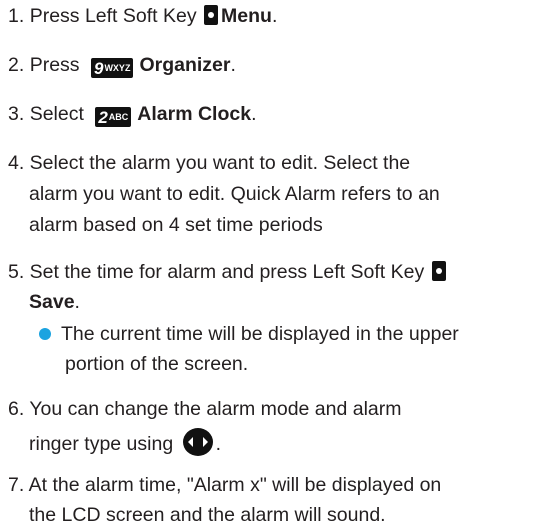 The height and width of the screenshot is (527, 534). What do you see at coordinates (233, 65) in the screenshot?
I see `step-2-period: .` at bounding box center [233, 65].